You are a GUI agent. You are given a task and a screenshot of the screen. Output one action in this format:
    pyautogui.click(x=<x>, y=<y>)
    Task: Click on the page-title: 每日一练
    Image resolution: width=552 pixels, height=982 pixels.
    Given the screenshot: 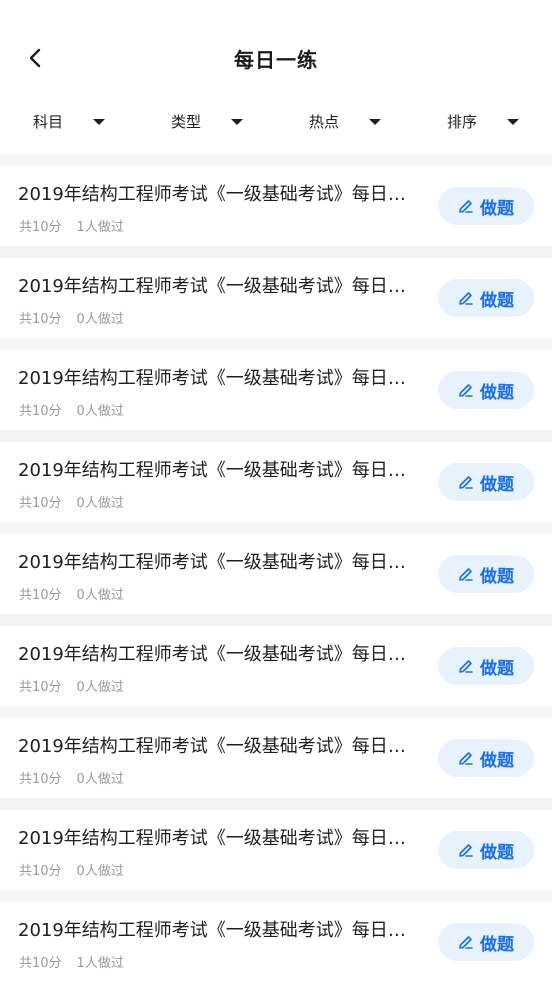 What is the action you would take?
    pyautogui.click(x=276, y=60)
    